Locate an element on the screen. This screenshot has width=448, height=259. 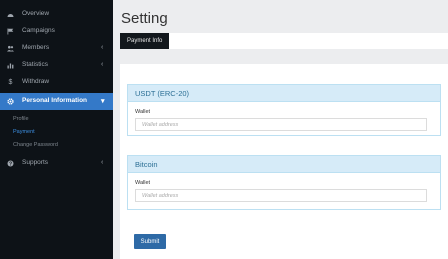
sidebar-item-label: Members is located at coordinates (36, 47).